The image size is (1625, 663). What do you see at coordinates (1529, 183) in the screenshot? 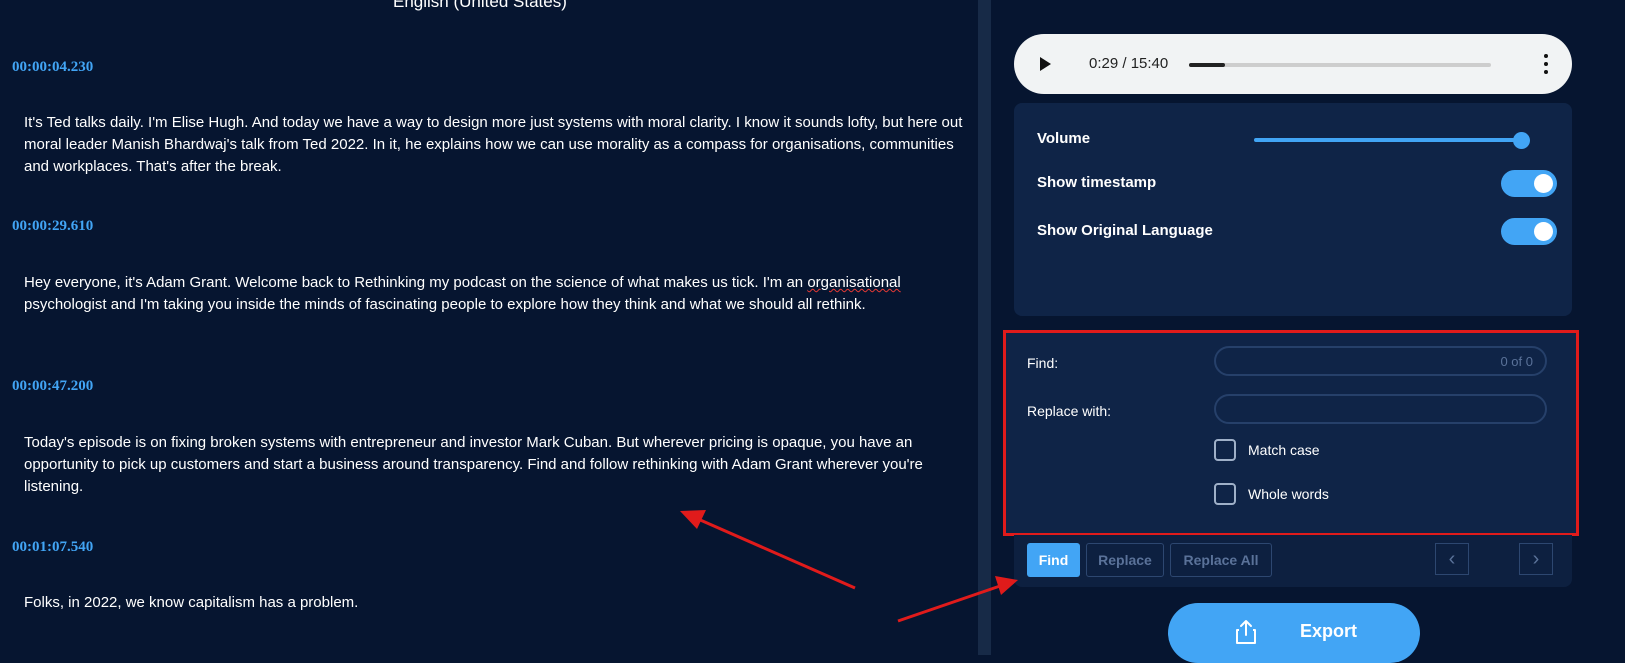
I see `show-timestamp-toggle` at bounding box center [1529, 183].